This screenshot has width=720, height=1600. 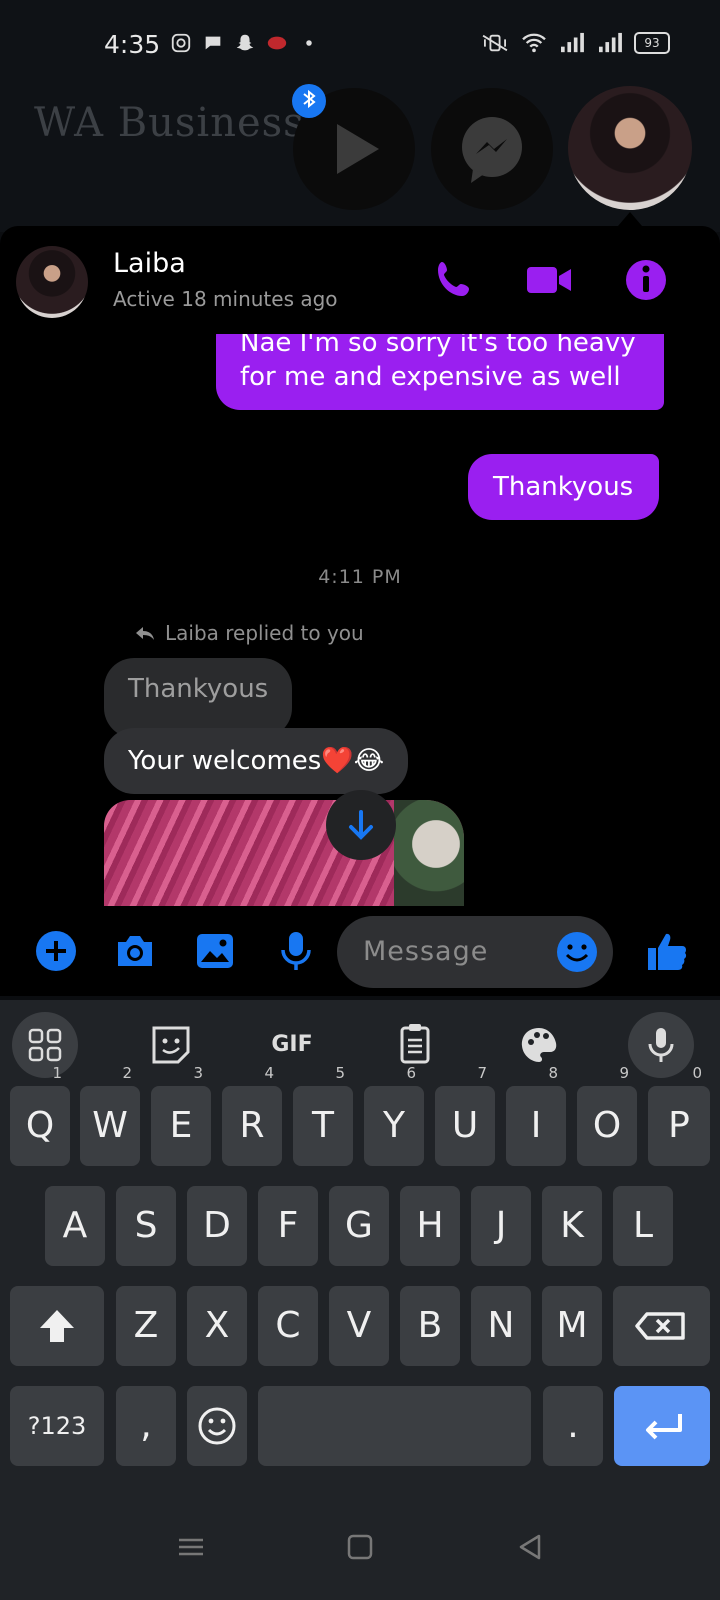 What do you see at coordinates (248, 633) in the screenshot?
I see `reply-indicator: Laiba replied to you` at bounding box center [248, 633].